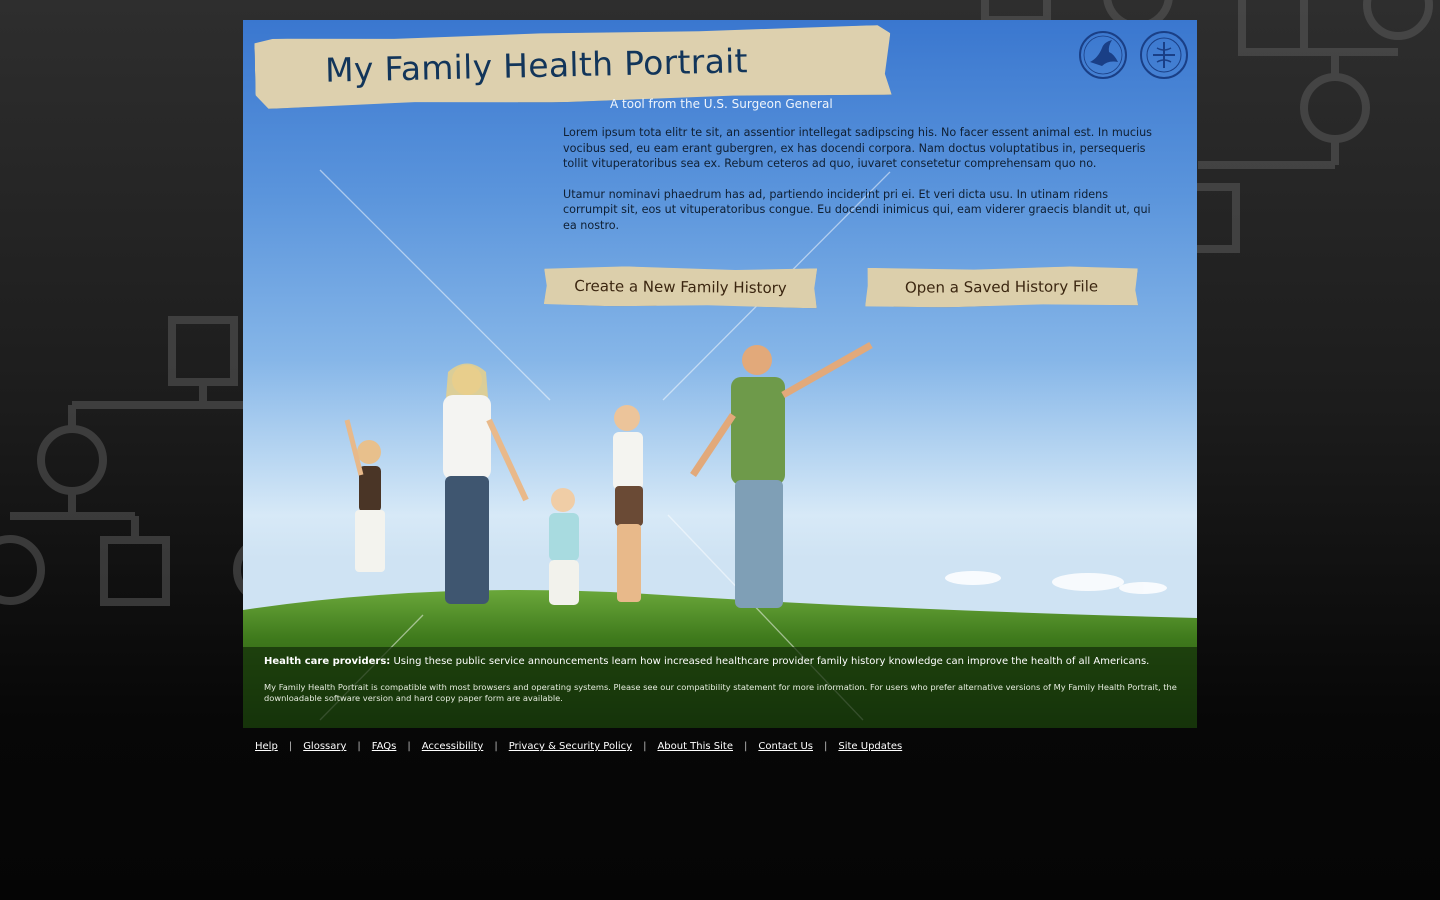  Describe the element at coordinates (695, 746) in the screenshot. I see `footer-link-about: About This Site` at that location.